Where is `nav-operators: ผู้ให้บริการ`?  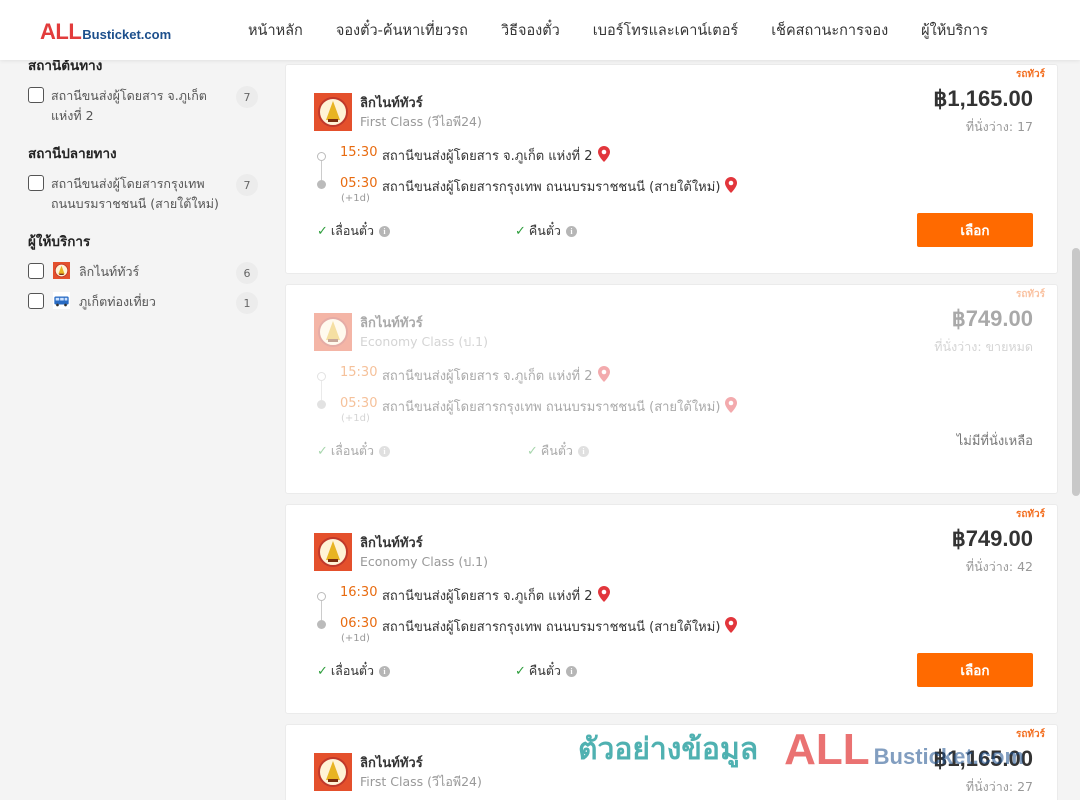 nav-operators: ผู้ให้บริการ is located at coordinates (954, 30).